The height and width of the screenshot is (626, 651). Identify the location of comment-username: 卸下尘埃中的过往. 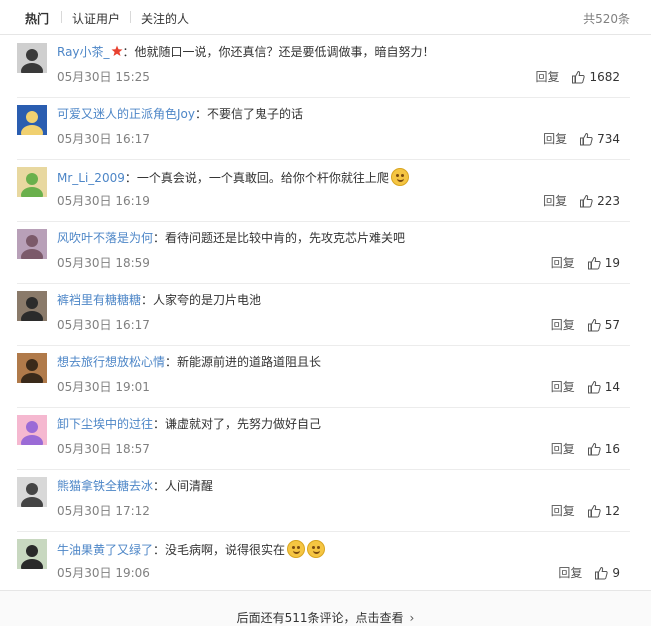
(105, 424).